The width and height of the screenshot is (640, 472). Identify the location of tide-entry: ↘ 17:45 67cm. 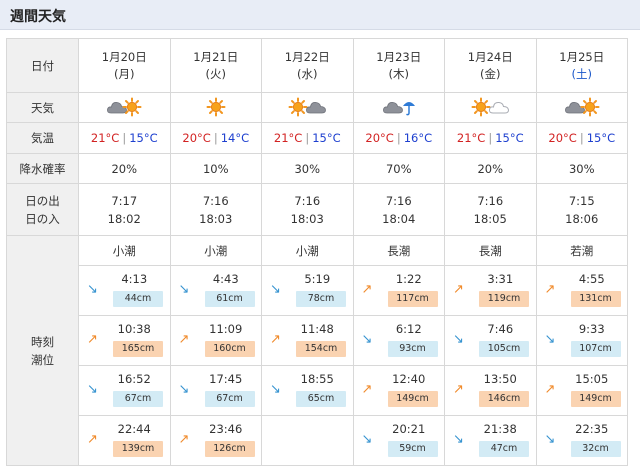
(216, 390).